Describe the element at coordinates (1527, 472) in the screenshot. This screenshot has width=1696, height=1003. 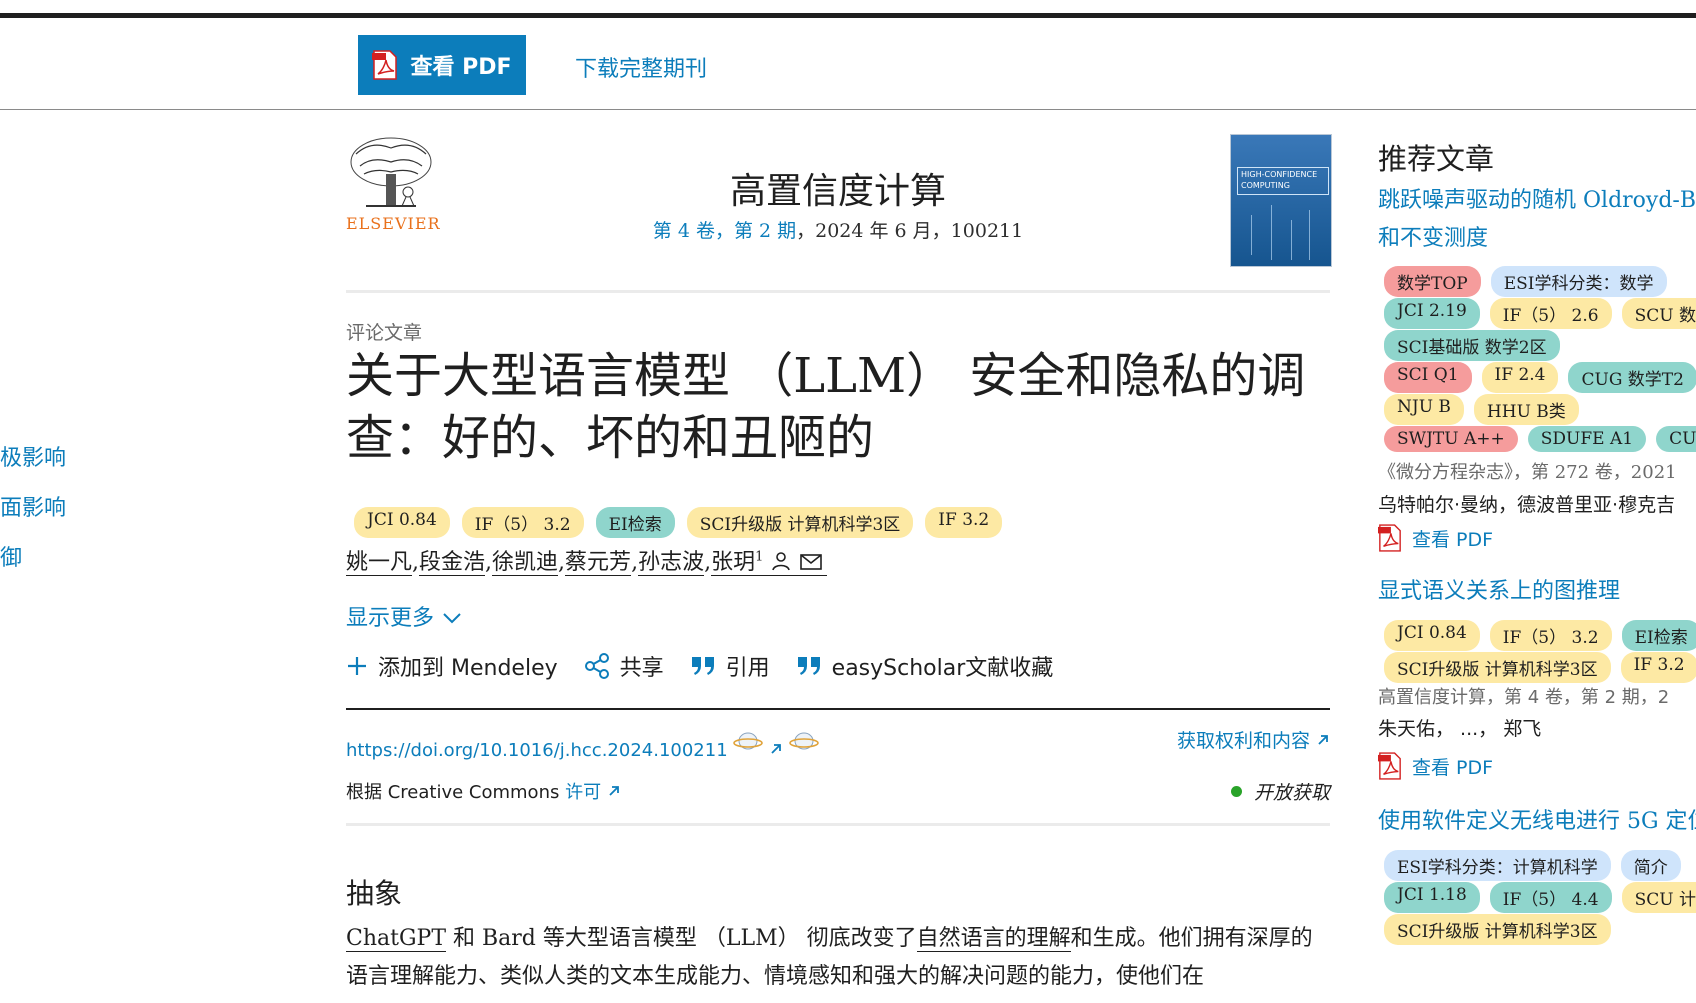
I see `rec-journal-meta: 《微分方程杂志》，第 272 卷，2021` at that location.